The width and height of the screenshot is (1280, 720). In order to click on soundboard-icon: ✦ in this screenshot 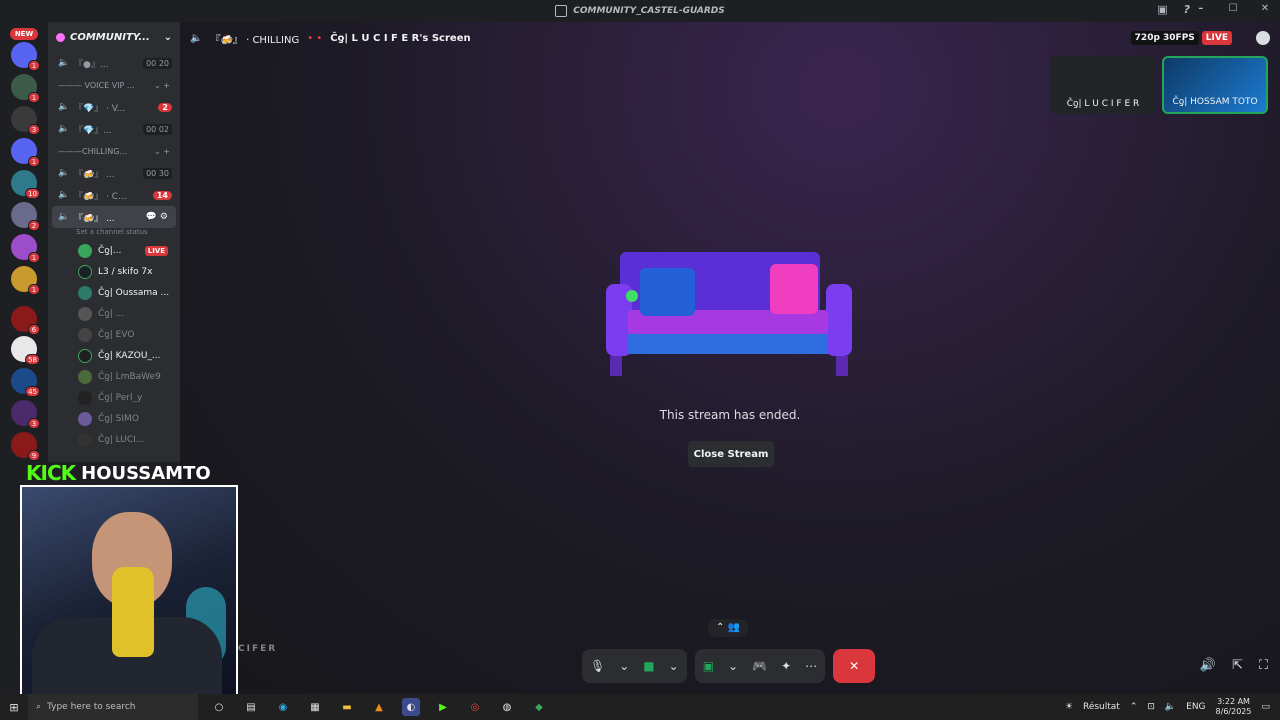, I will do `click(786, 666)`.